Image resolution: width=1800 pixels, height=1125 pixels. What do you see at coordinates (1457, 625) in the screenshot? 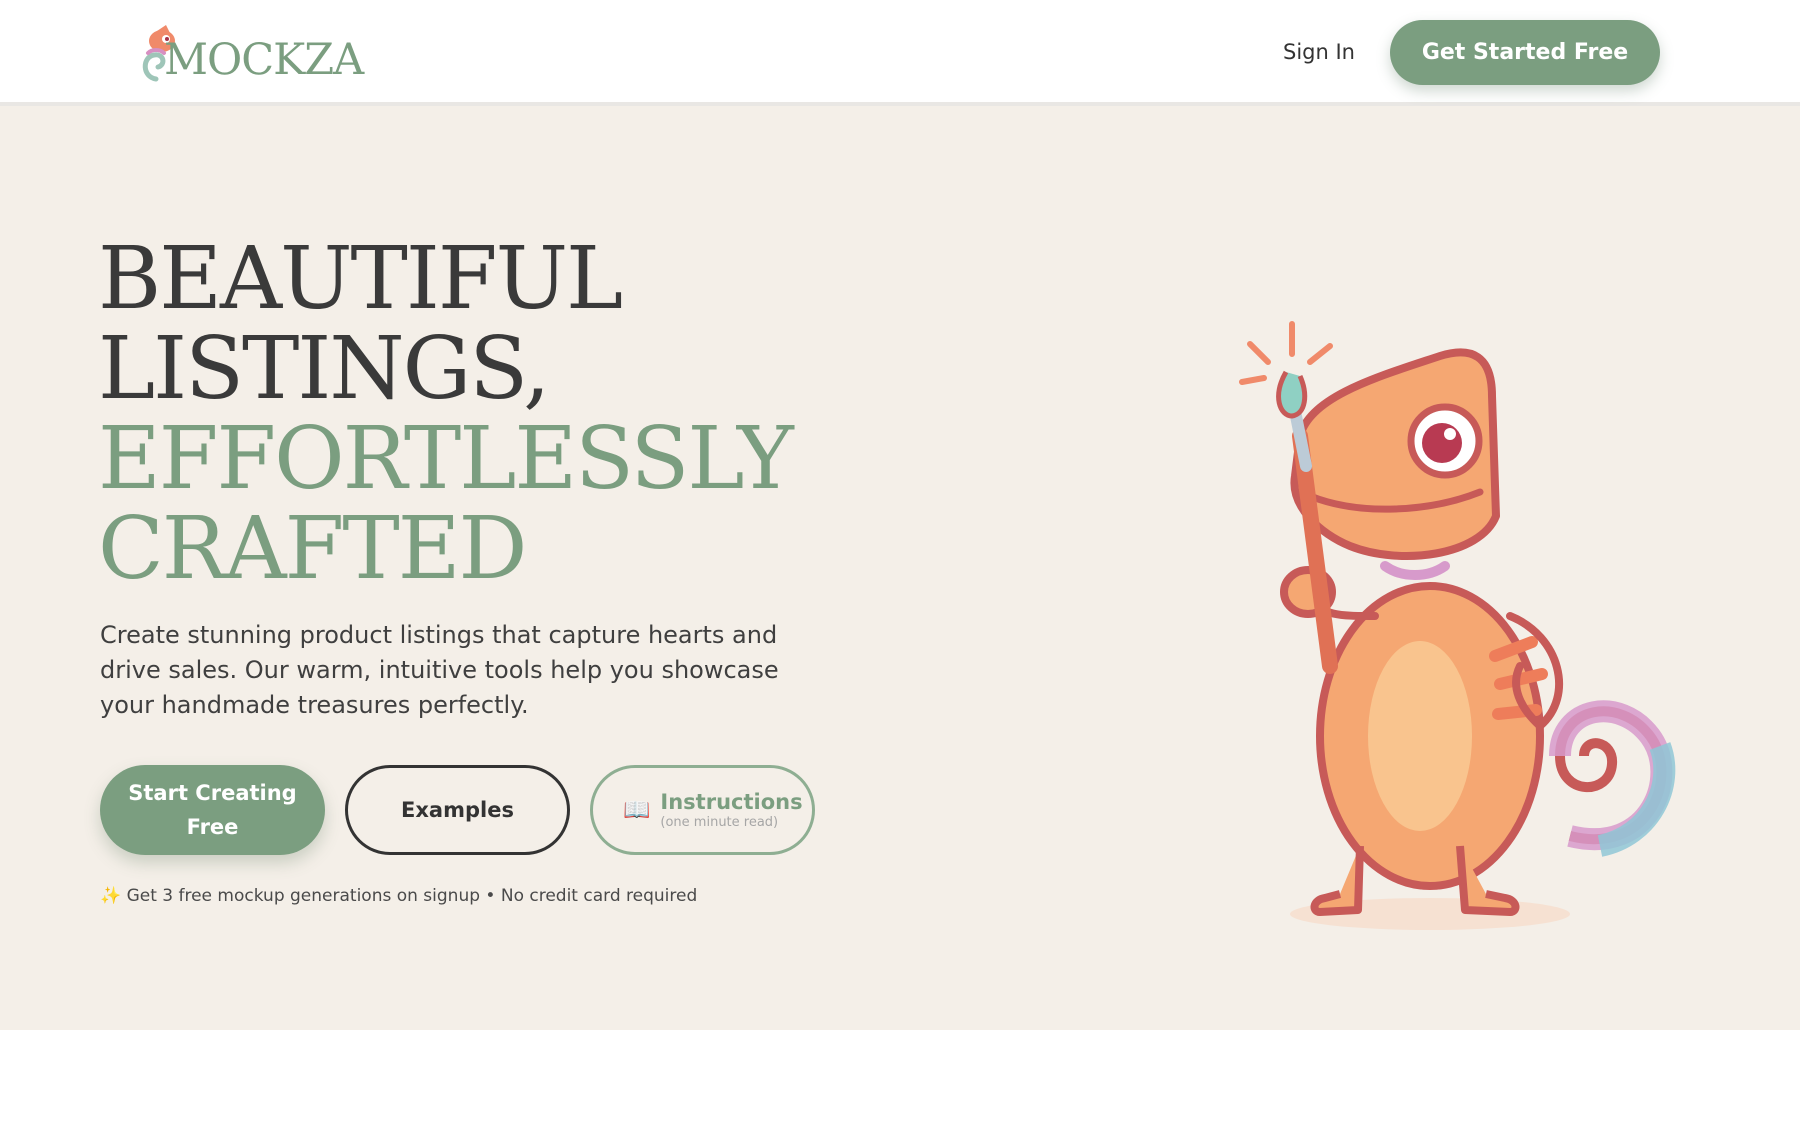
I see `chameleon-painter-illustration` at bounding box center [1457, 625].